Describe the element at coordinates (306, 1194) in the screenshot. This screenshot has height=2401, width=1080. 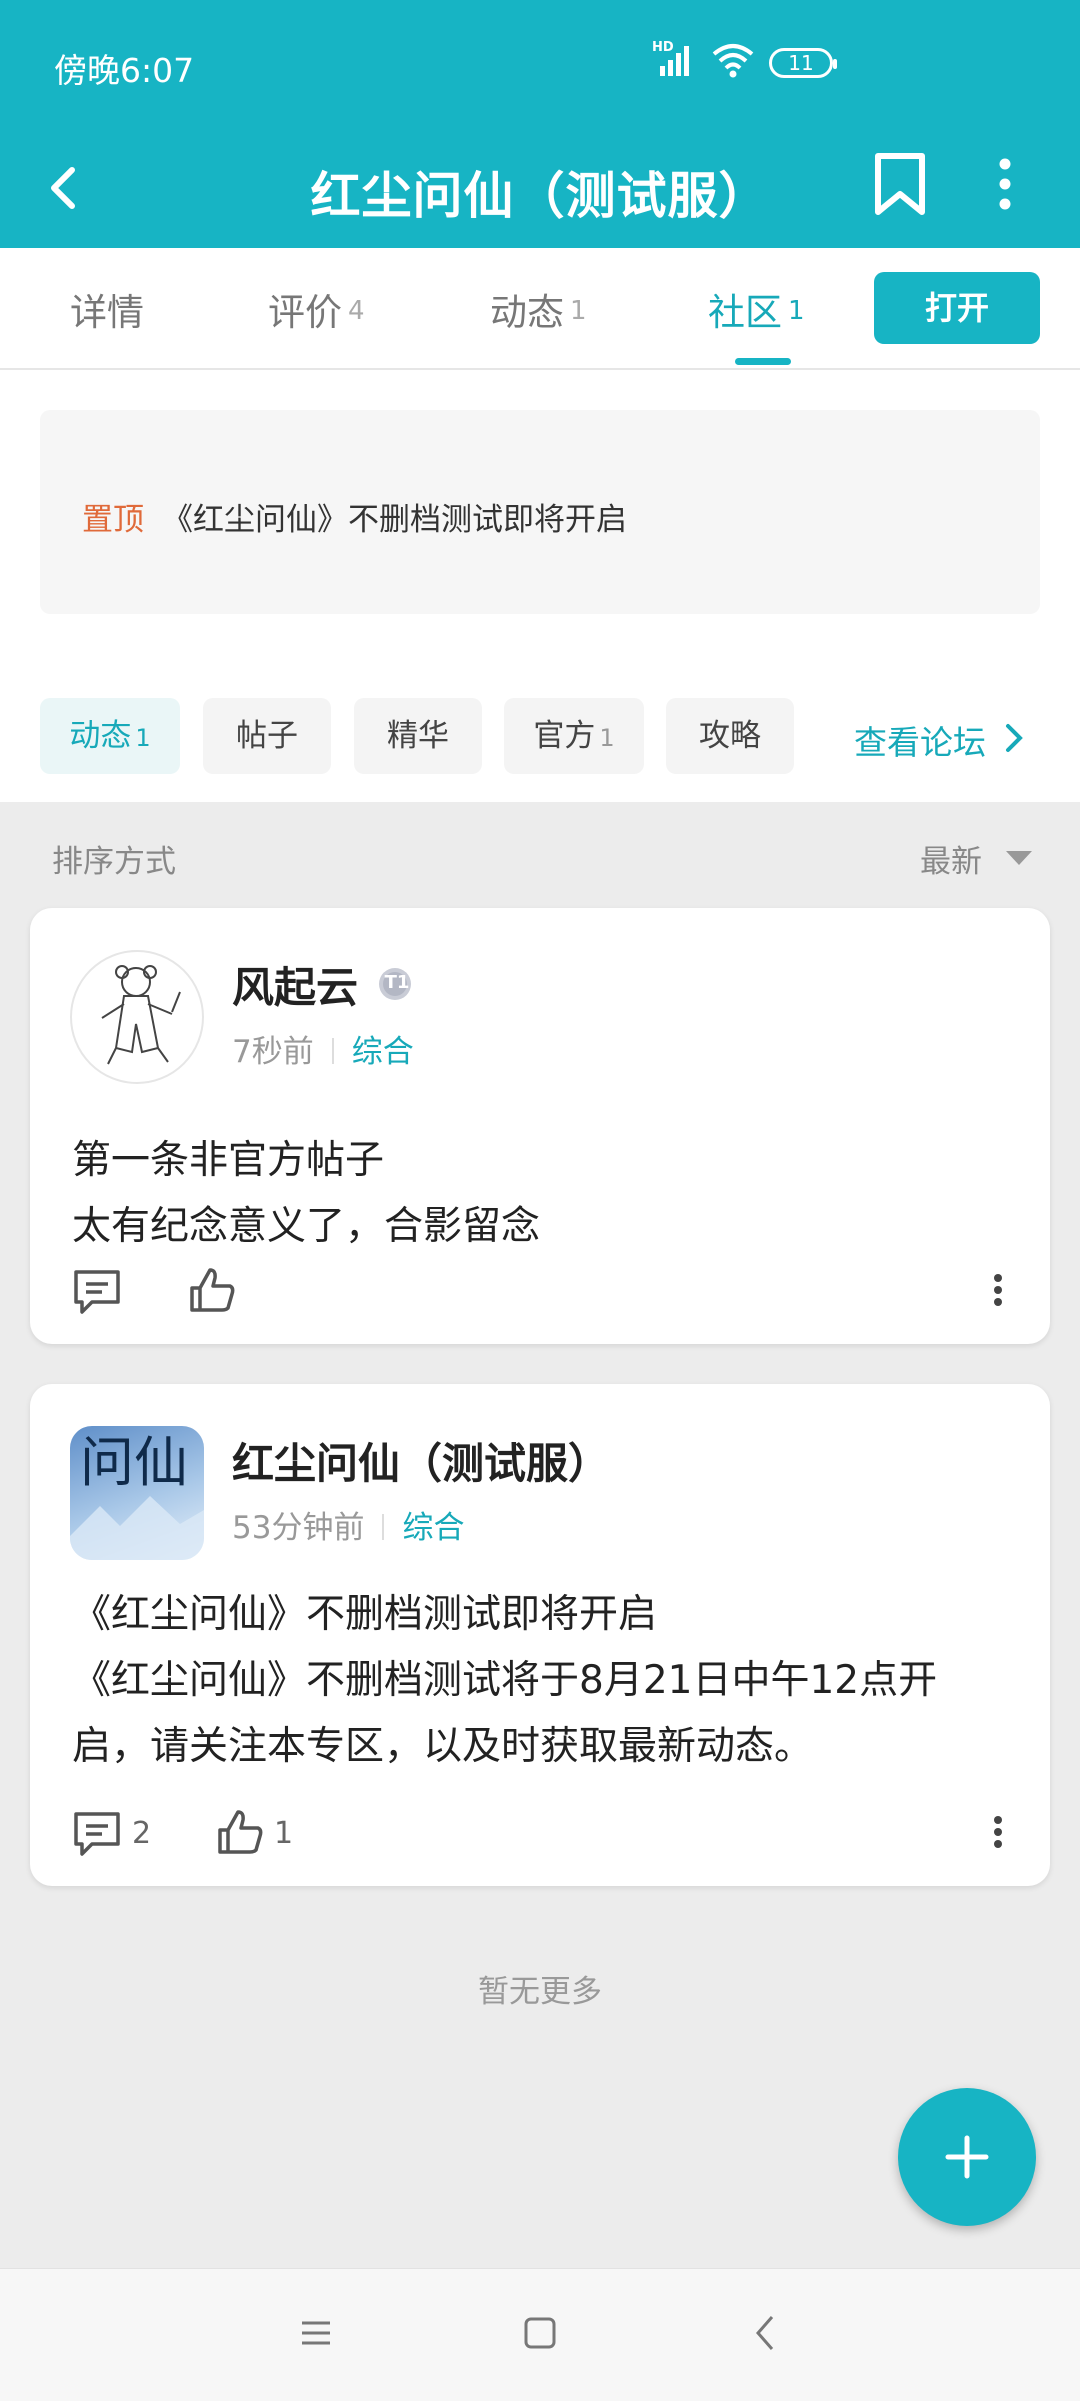
I see `post-body: 第一条非官方帖子 太有纪念意义了，合影留念` at that location.